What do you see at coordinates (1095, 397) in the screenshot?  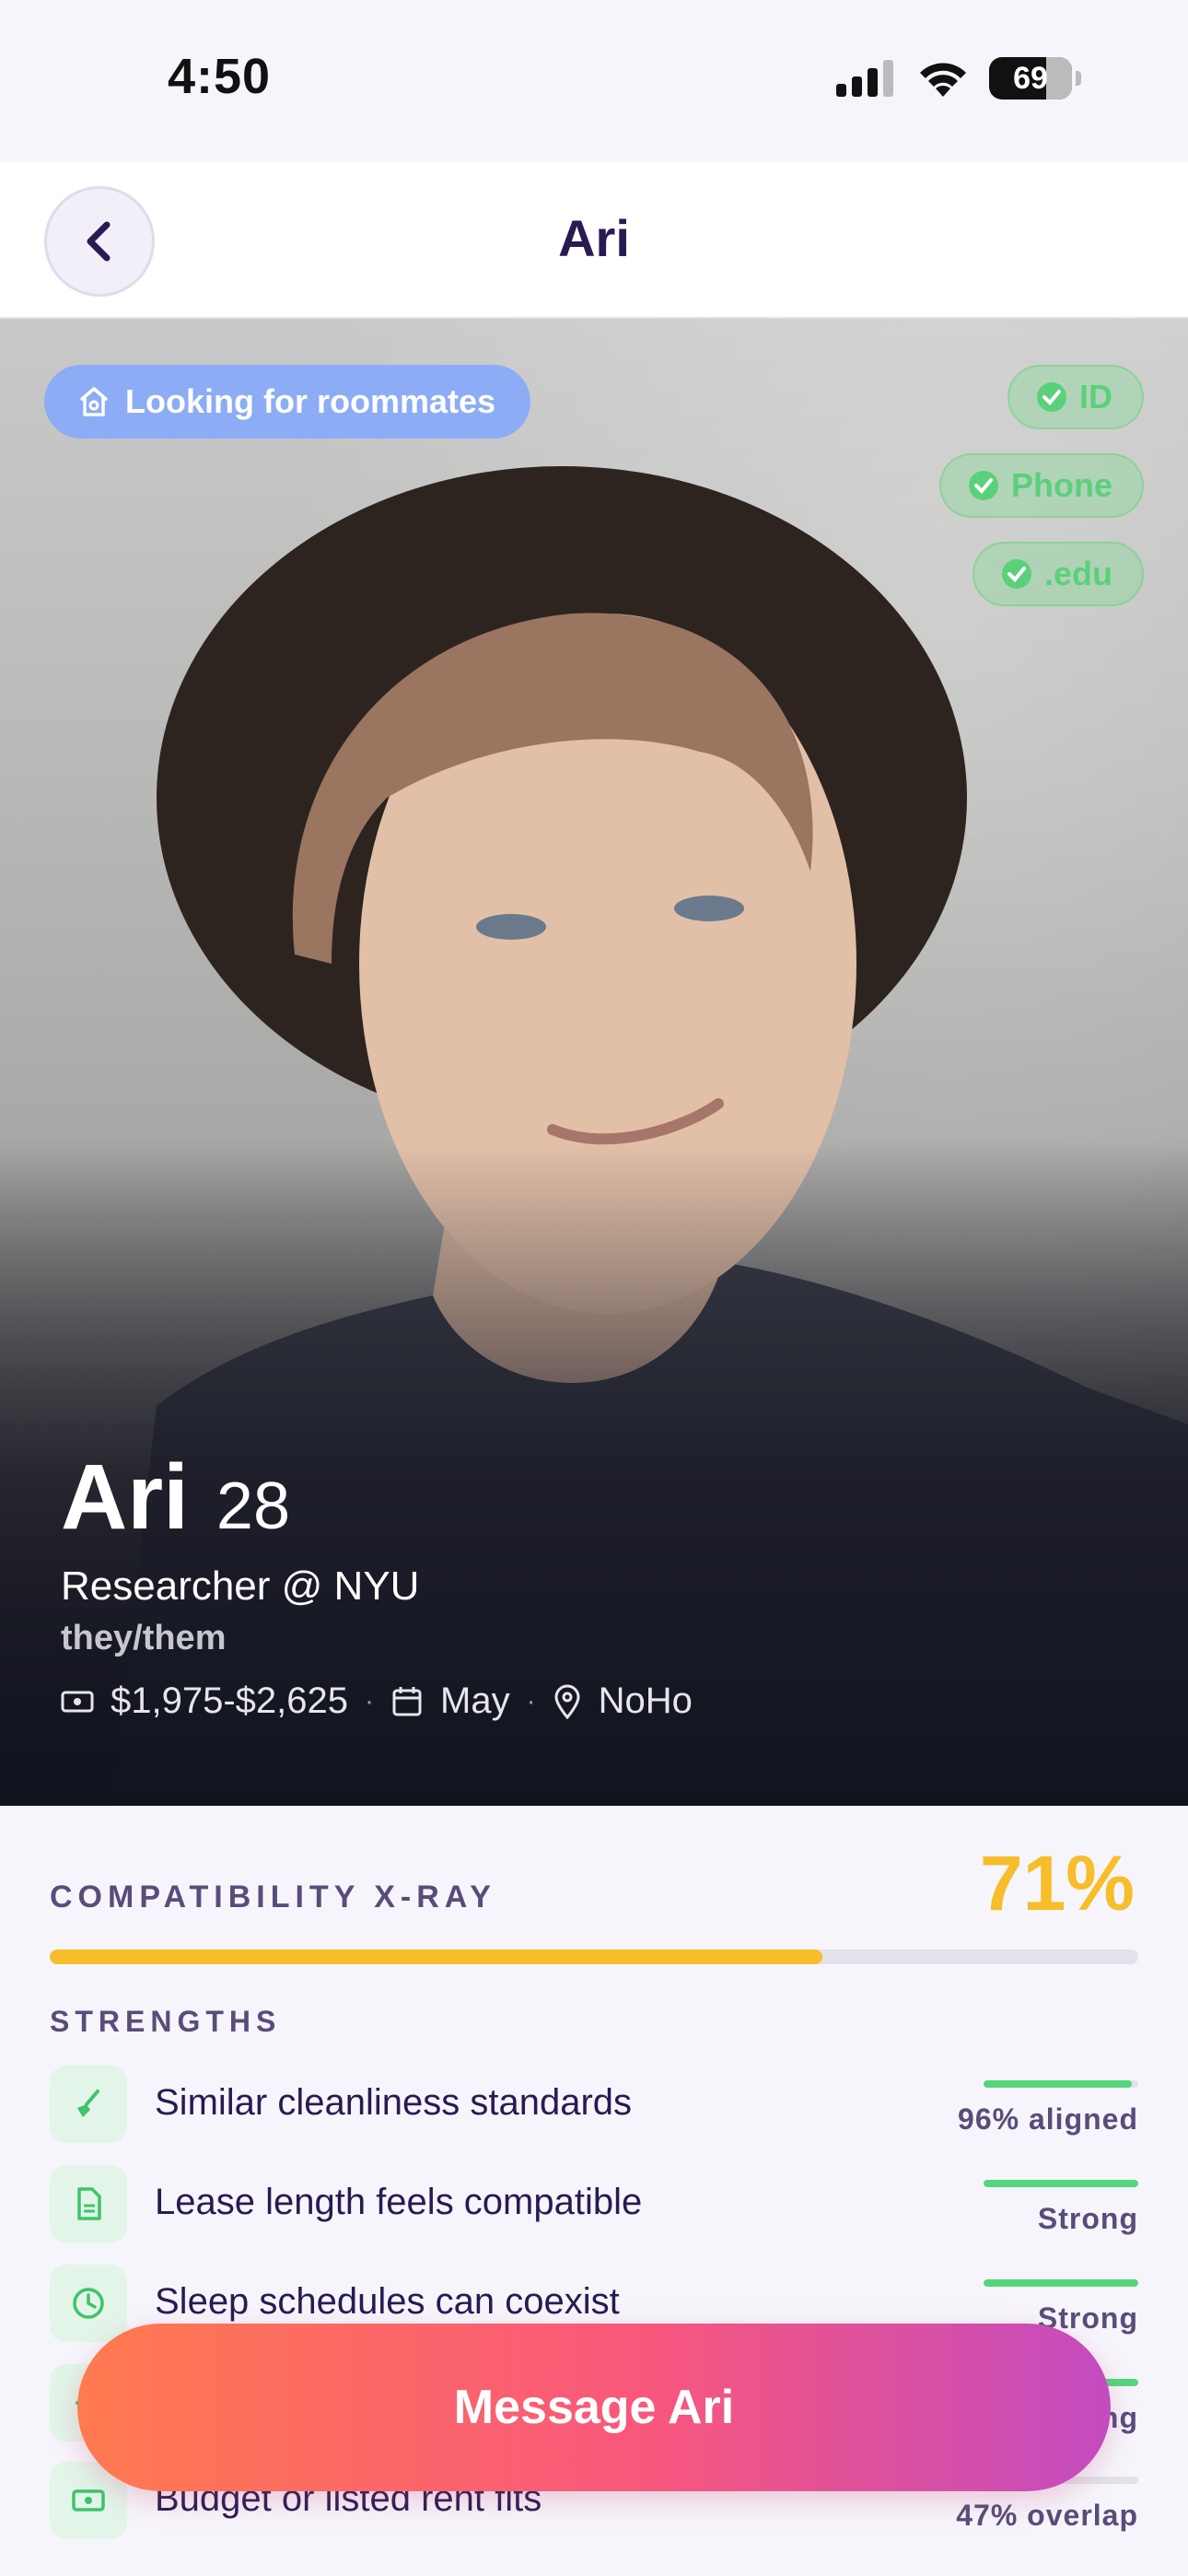 I see `verified-id-label: ID` at bounding box center [1095, 397].